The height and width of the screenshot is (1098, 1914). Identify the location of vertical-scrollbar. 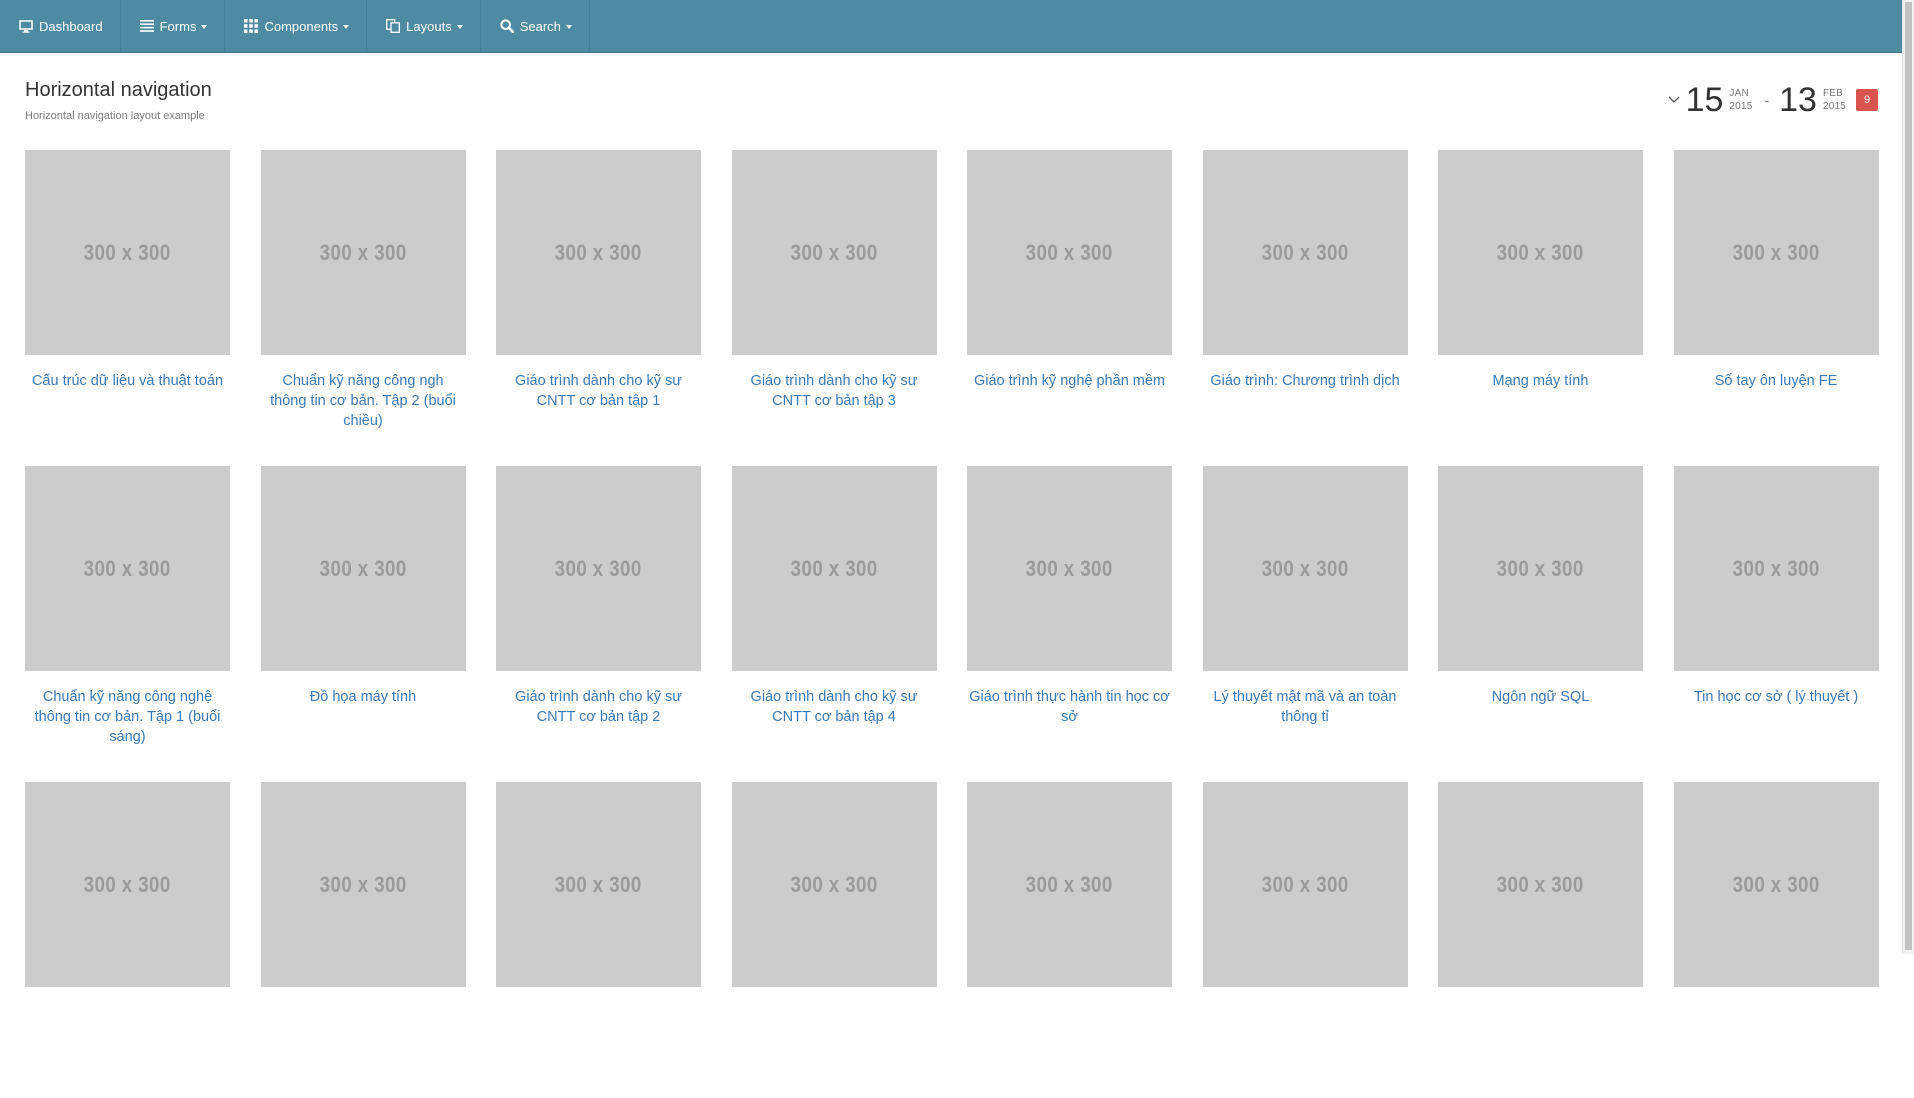
(1908, 477).